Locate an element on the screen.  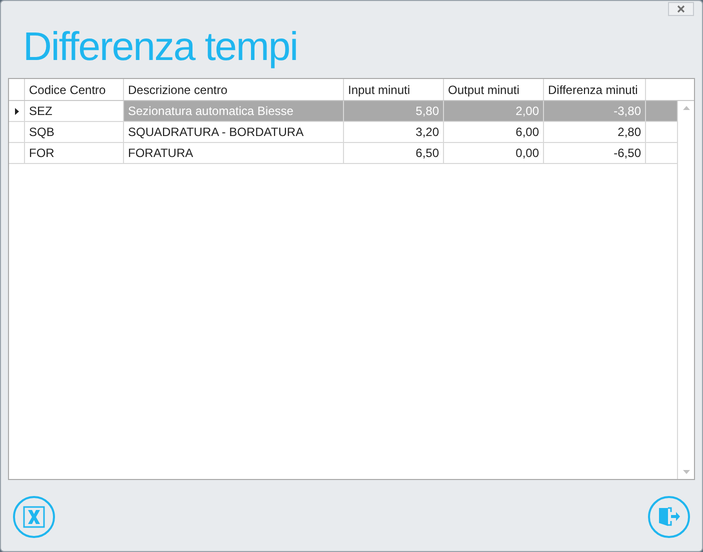
exit-button is located at coordinates (669, 517).